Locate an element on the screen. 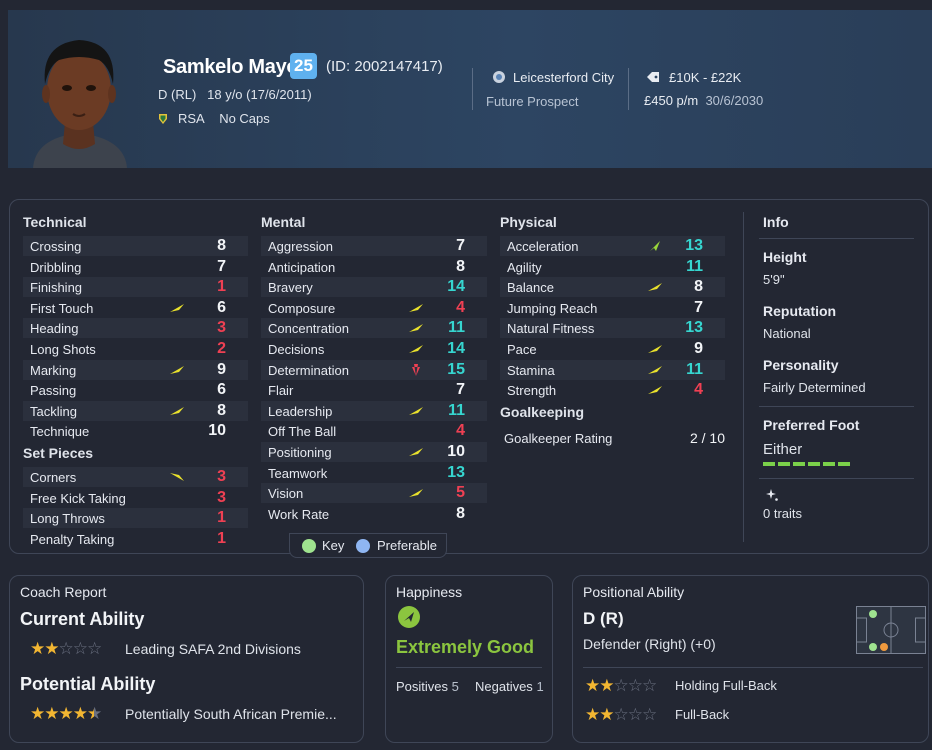 This screenshot has width=932, height=750. attribute-label: Flair is located at coordinates (281, 391).